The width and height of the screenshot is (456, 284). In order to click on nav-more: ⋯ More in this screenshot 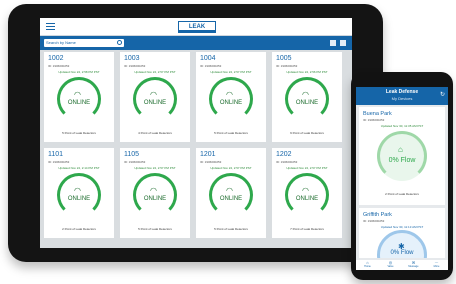, I will do `click(436, 265)`.